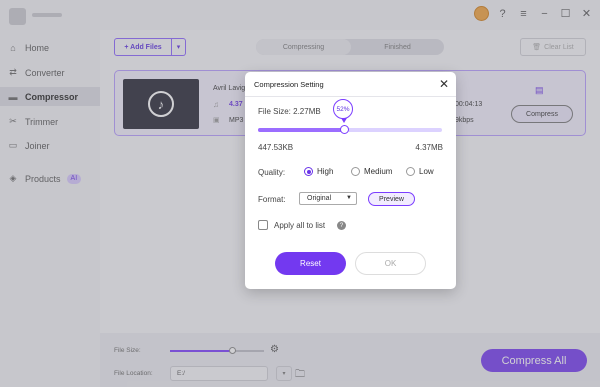  What do you see at coordinates (272, 199) in the screenshot?
I see `format-label: Format:` at bounding box center [272, 199].